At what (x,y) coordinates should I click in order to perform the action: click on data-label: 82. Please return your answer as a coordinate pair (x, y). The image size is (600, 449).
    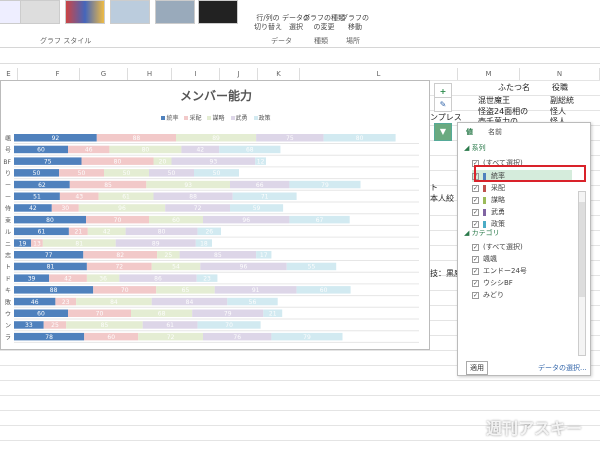
    Looking at the image, I should click on (120, 255).